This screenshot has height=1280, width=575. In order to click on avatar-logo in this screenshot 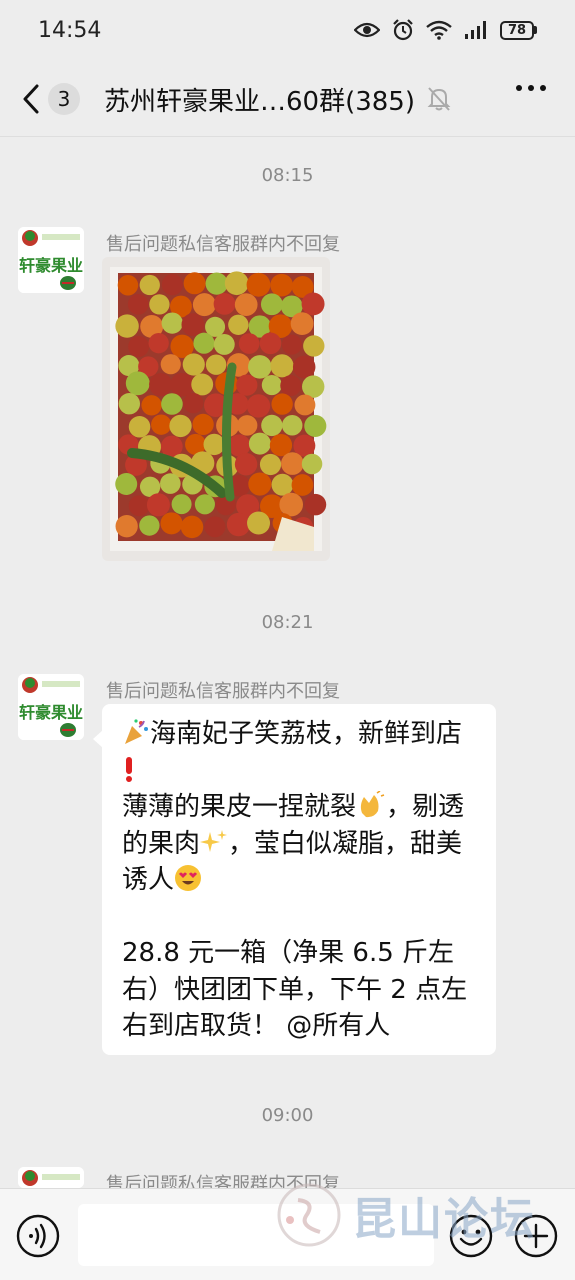, I will do `click(51, 1177)`.